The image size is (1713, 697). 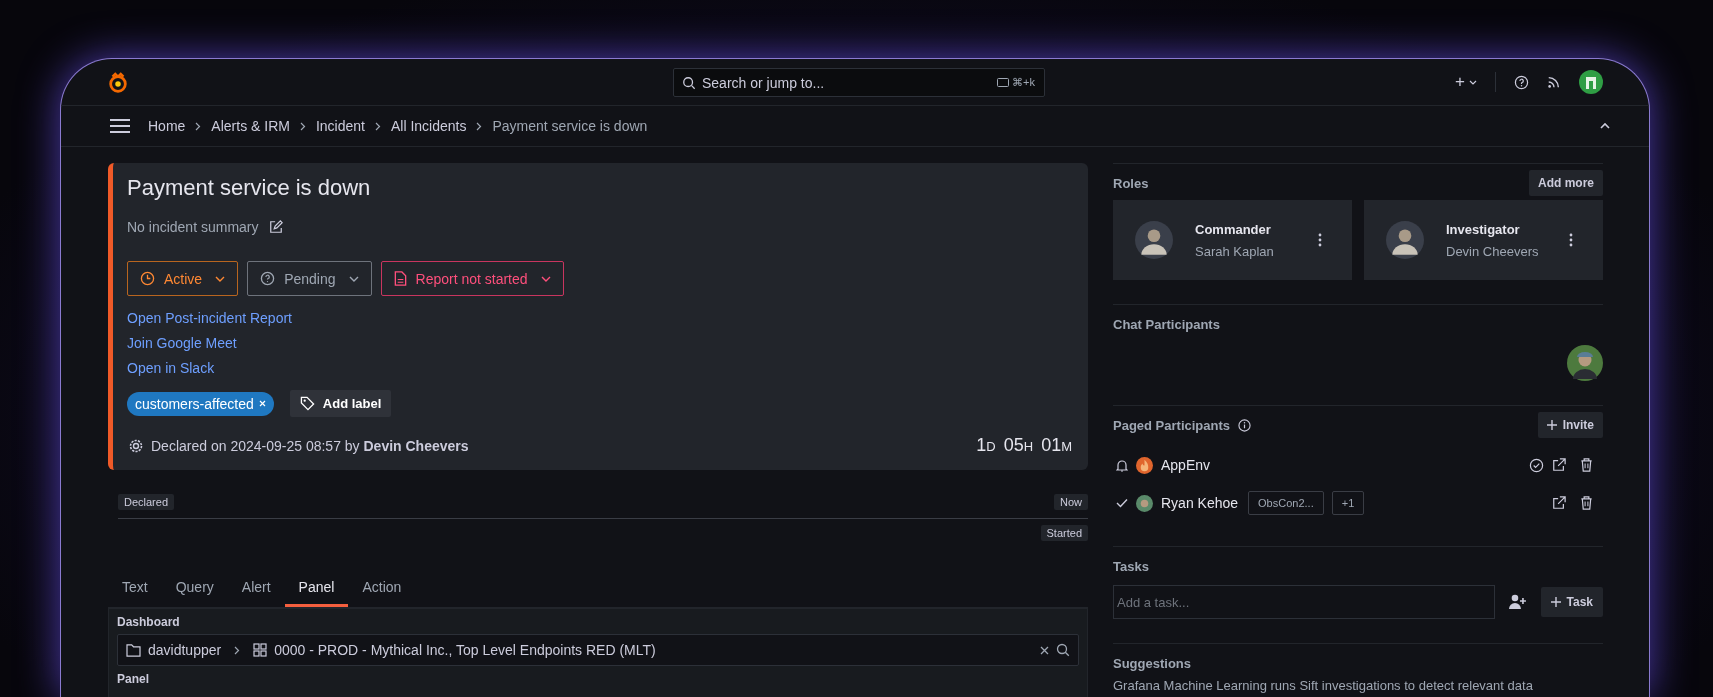 What do you see at coordinates (1122, 503) in the screenshot?
I see `check-icon` at bounding box center [1122, 503].